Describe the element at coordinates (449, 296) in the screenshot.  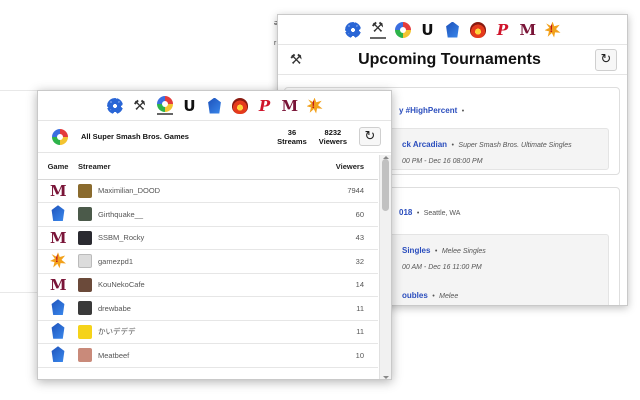
I see `event-game: Melee` at that location.